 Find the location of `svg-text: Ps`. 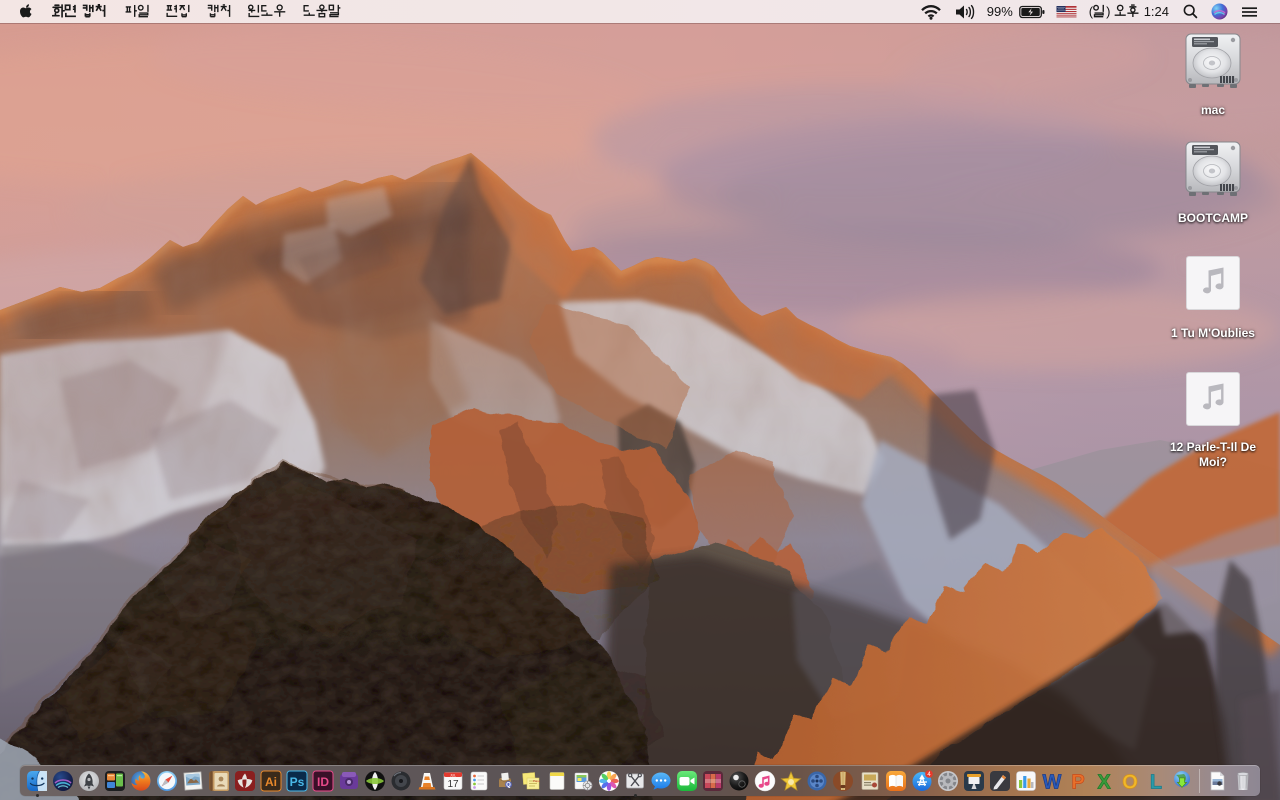

svg-text: Ps is located at coordinates (297, 782).